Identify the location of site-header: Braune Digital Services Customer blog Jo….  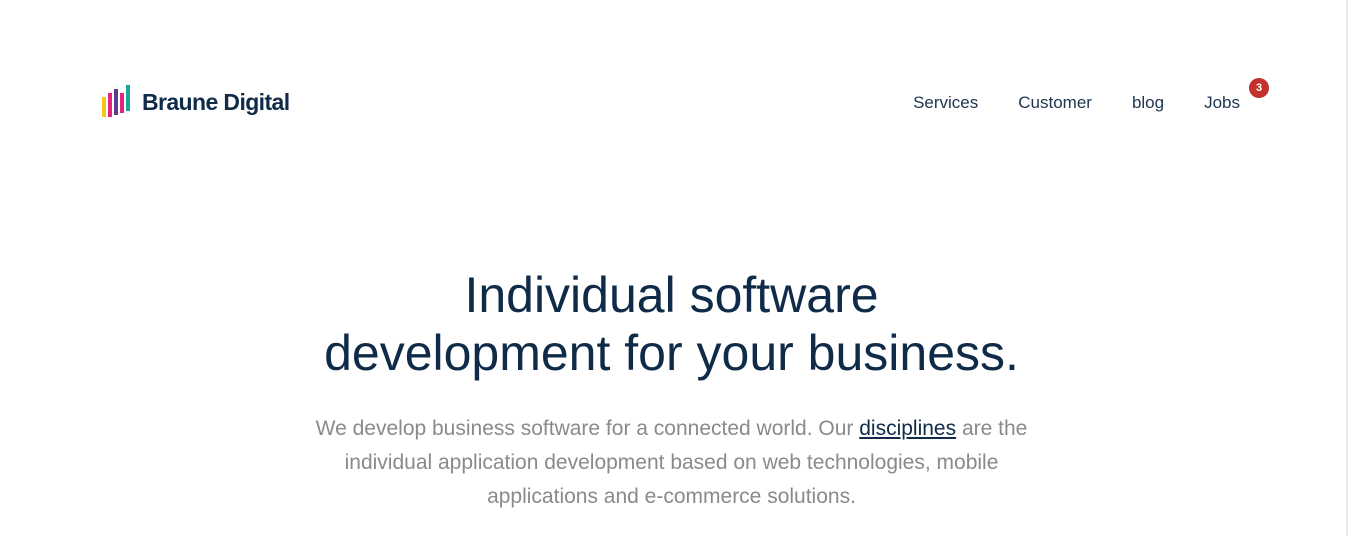
(685, 101).